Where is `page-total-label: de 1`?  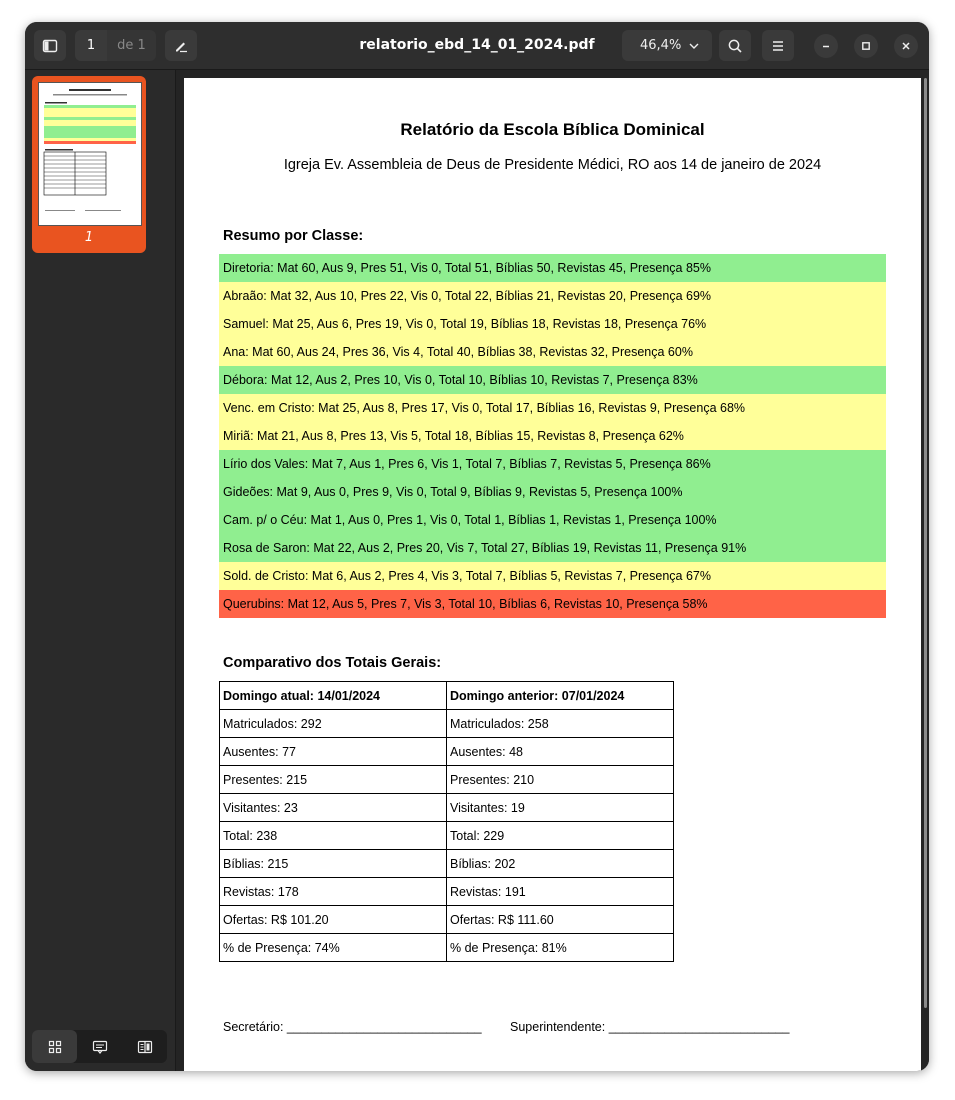
page-total-label: de 1 is located at coordinates (131, 45).